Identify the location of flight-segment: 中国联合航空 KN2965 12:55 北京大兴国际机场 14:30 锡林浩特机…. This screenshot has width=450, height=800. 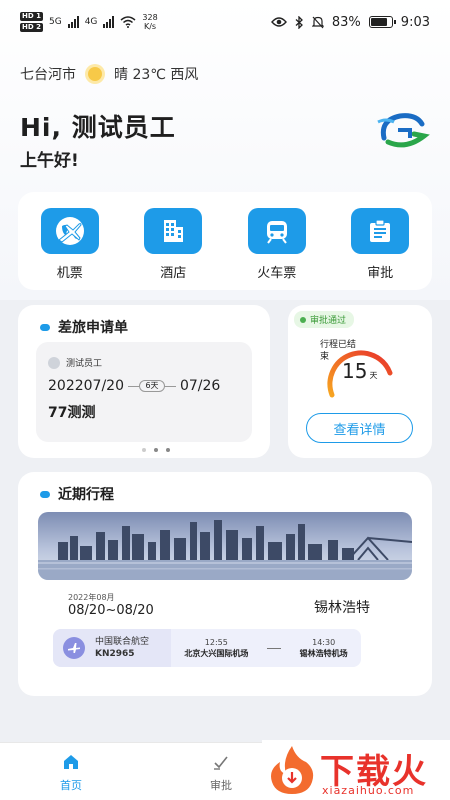
(207, 648).